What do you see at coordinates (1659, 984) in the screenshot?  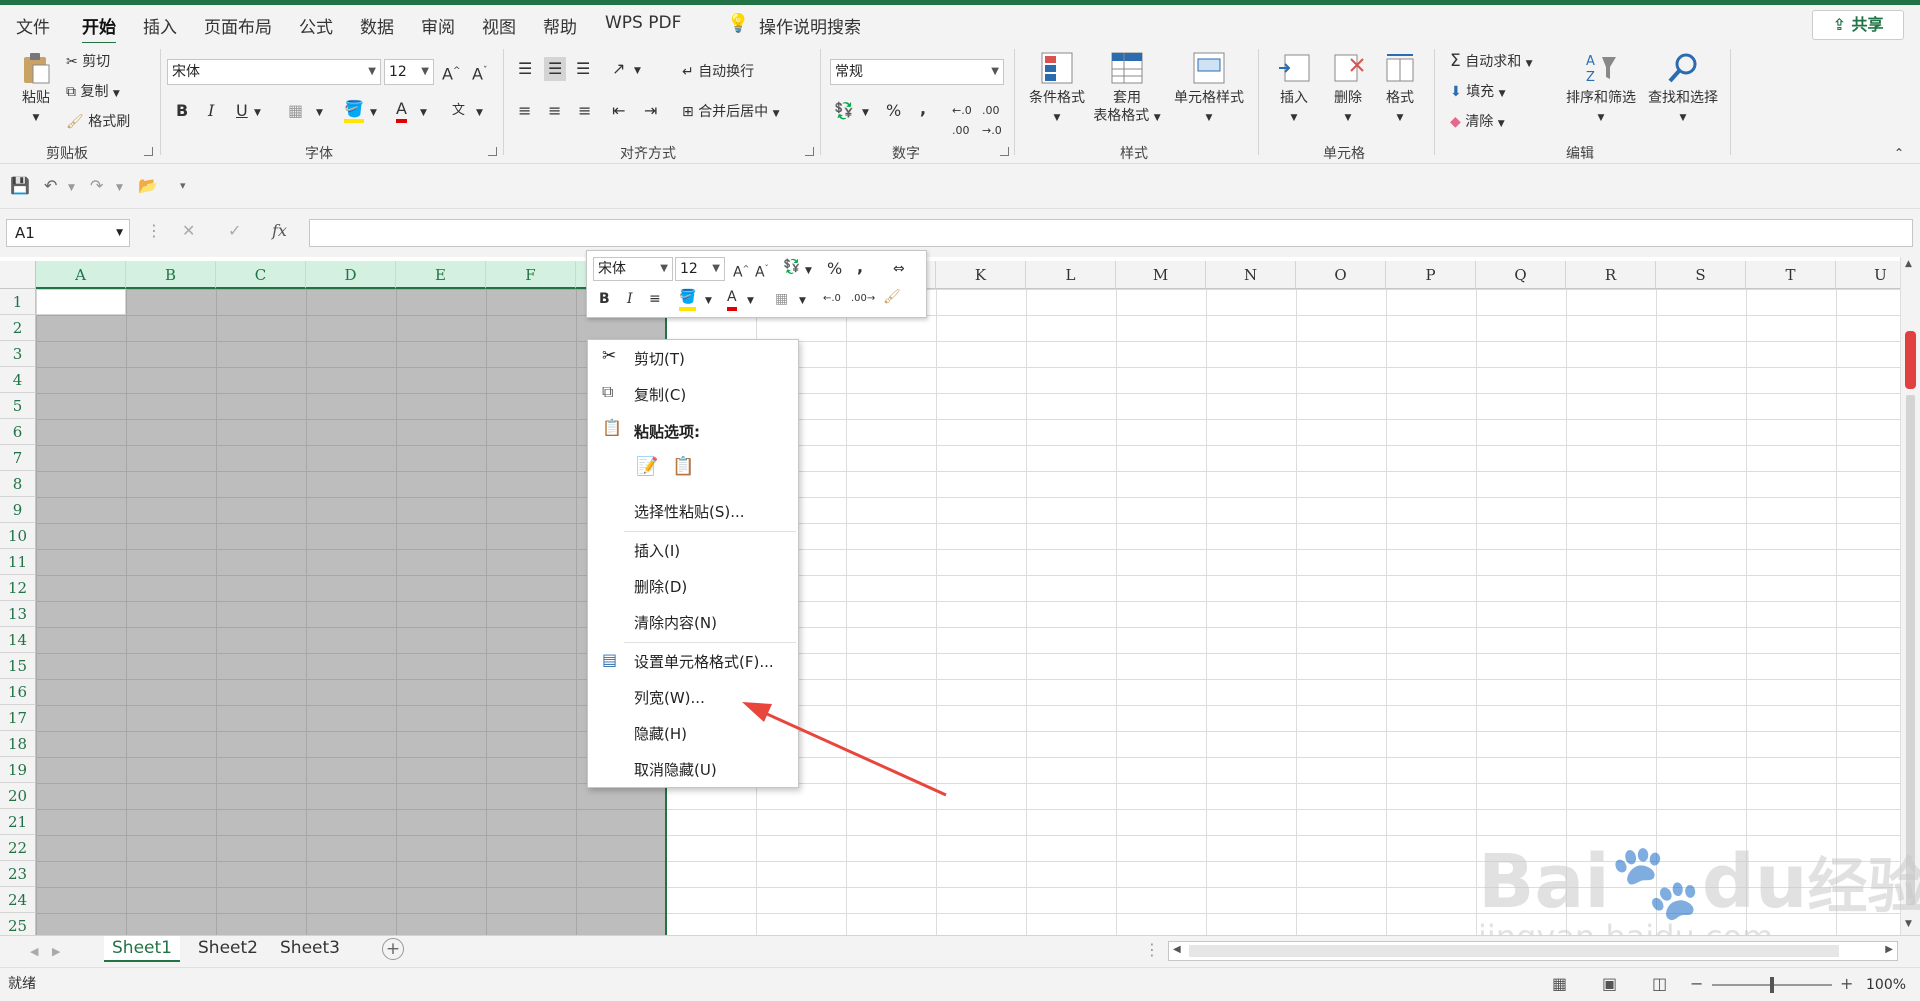 I see `page-break-view-icon: ◫` at bounding box center [1659, 984].